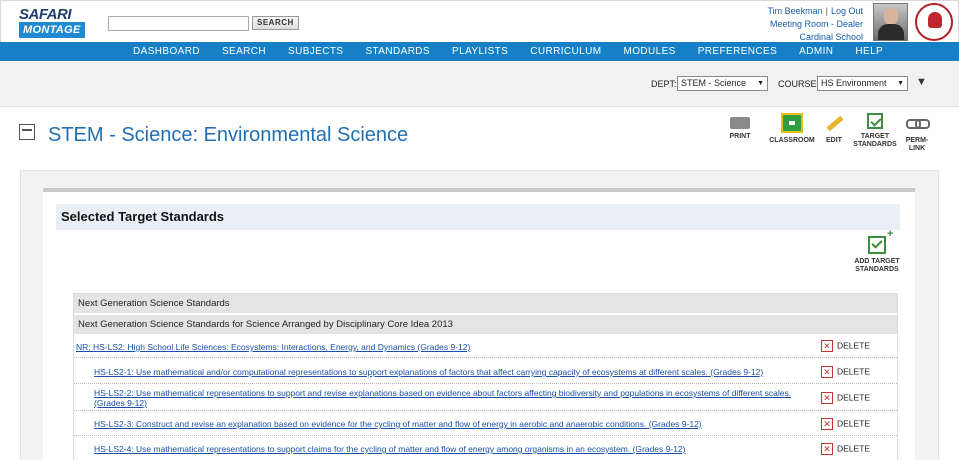 This screenshot has height=460, width=959. I want to click on nav-item-preferences: PREFERENCES, so click(737, 51).